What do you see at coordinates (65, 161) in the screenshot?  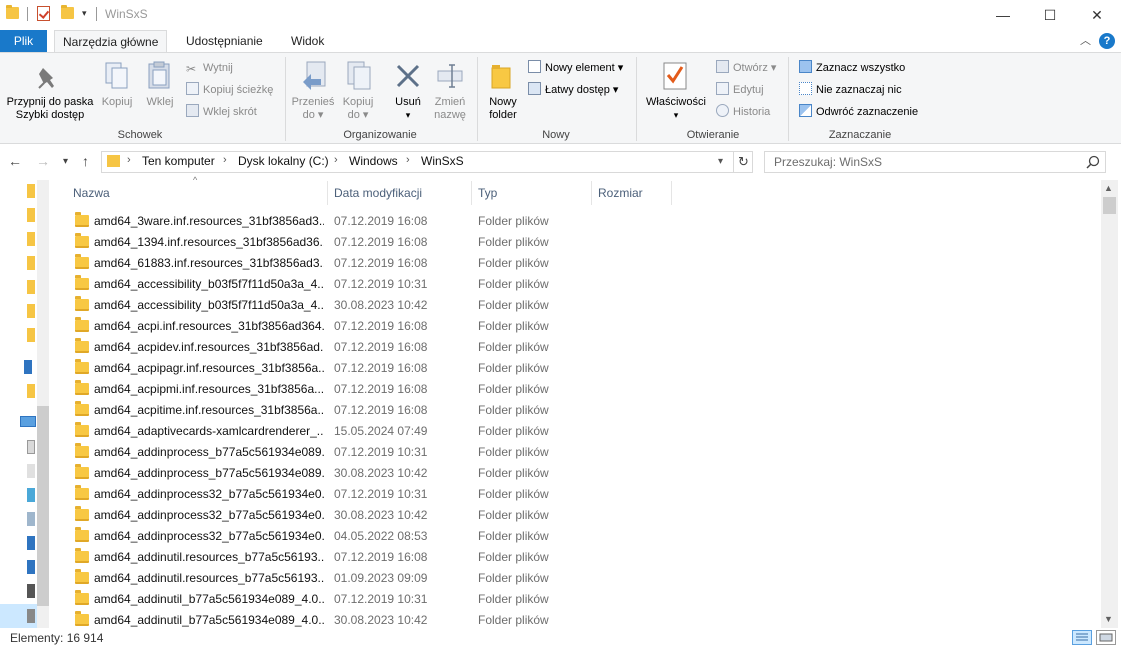 I see `recent-locations-icon: ▾` at bounding box center [65, 161].